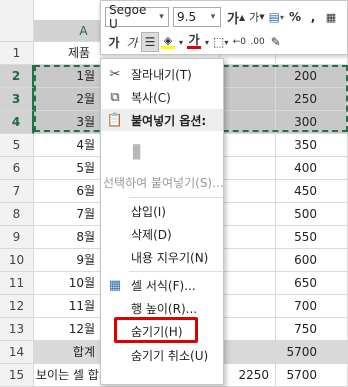 The height and width of the screenshot is (387, 348). What do you see at coordinates (248, 375) in the screenshot?
I see `cell-b2-visible-sum: 2250` at bounding box center [248, 375].